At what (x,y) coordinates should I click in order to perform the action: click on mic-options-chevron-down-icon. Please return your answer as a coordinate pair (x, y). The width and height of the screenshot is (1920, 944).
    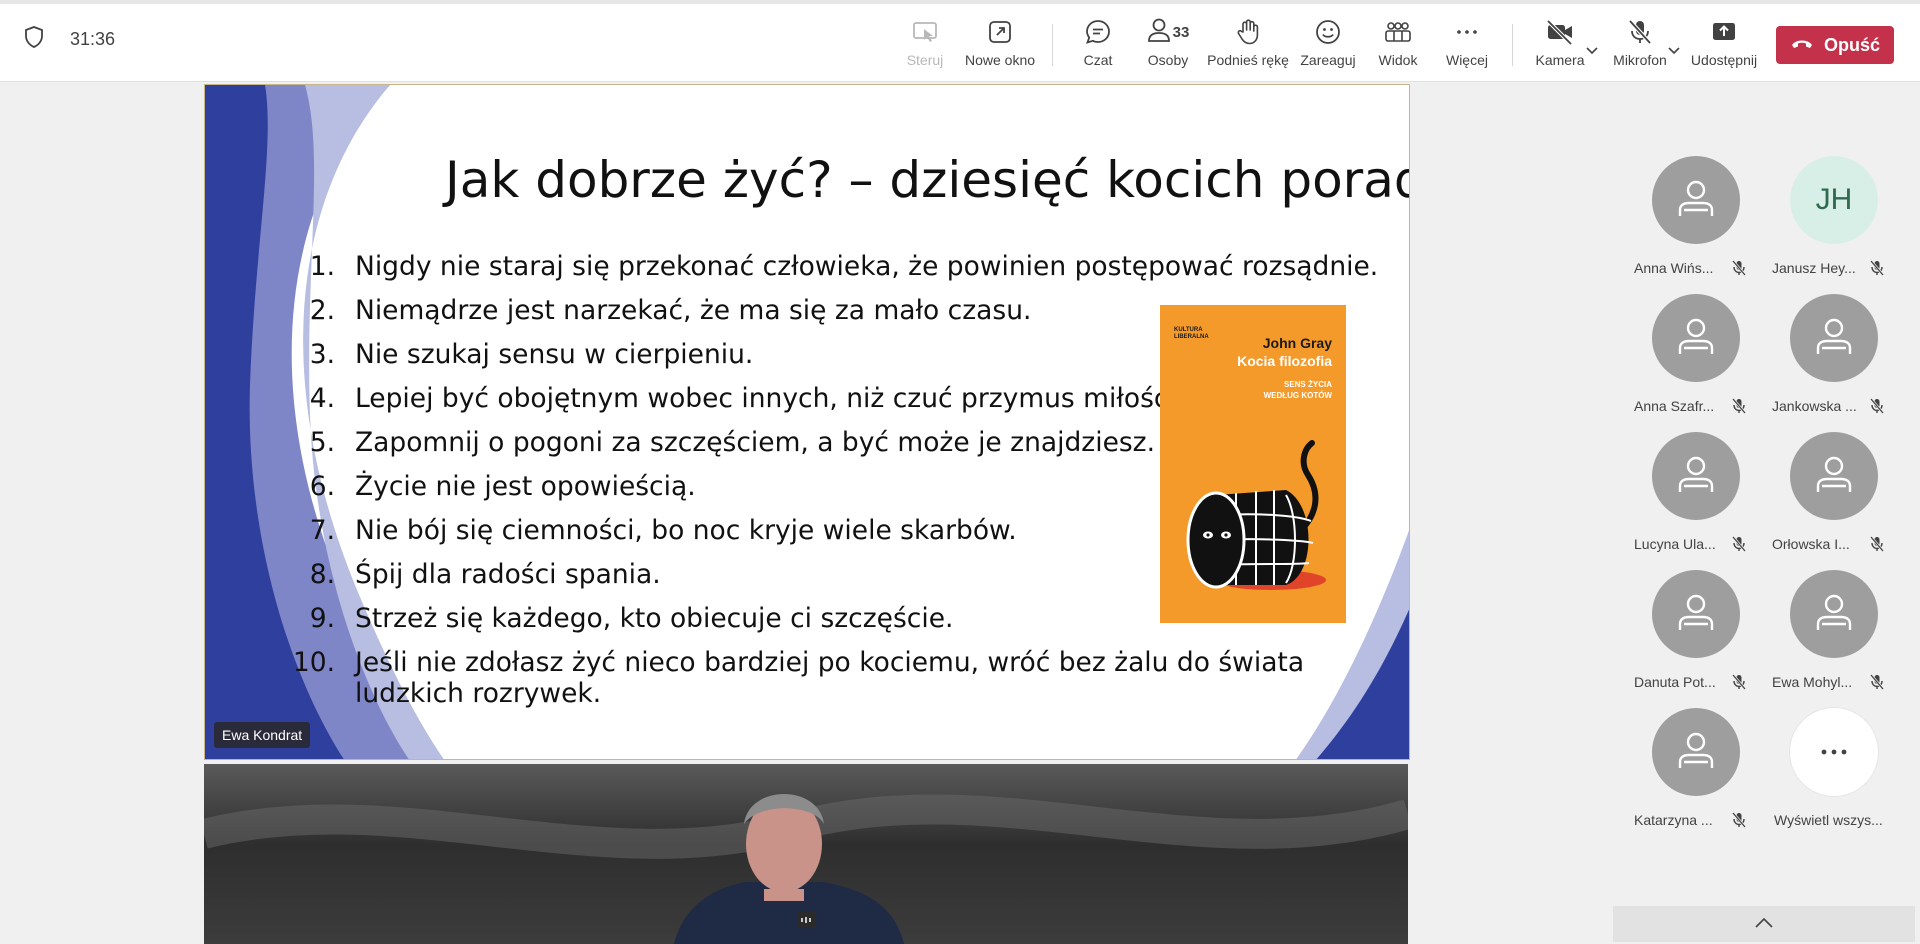
    Looking at the image, I should click on (1674, 51).